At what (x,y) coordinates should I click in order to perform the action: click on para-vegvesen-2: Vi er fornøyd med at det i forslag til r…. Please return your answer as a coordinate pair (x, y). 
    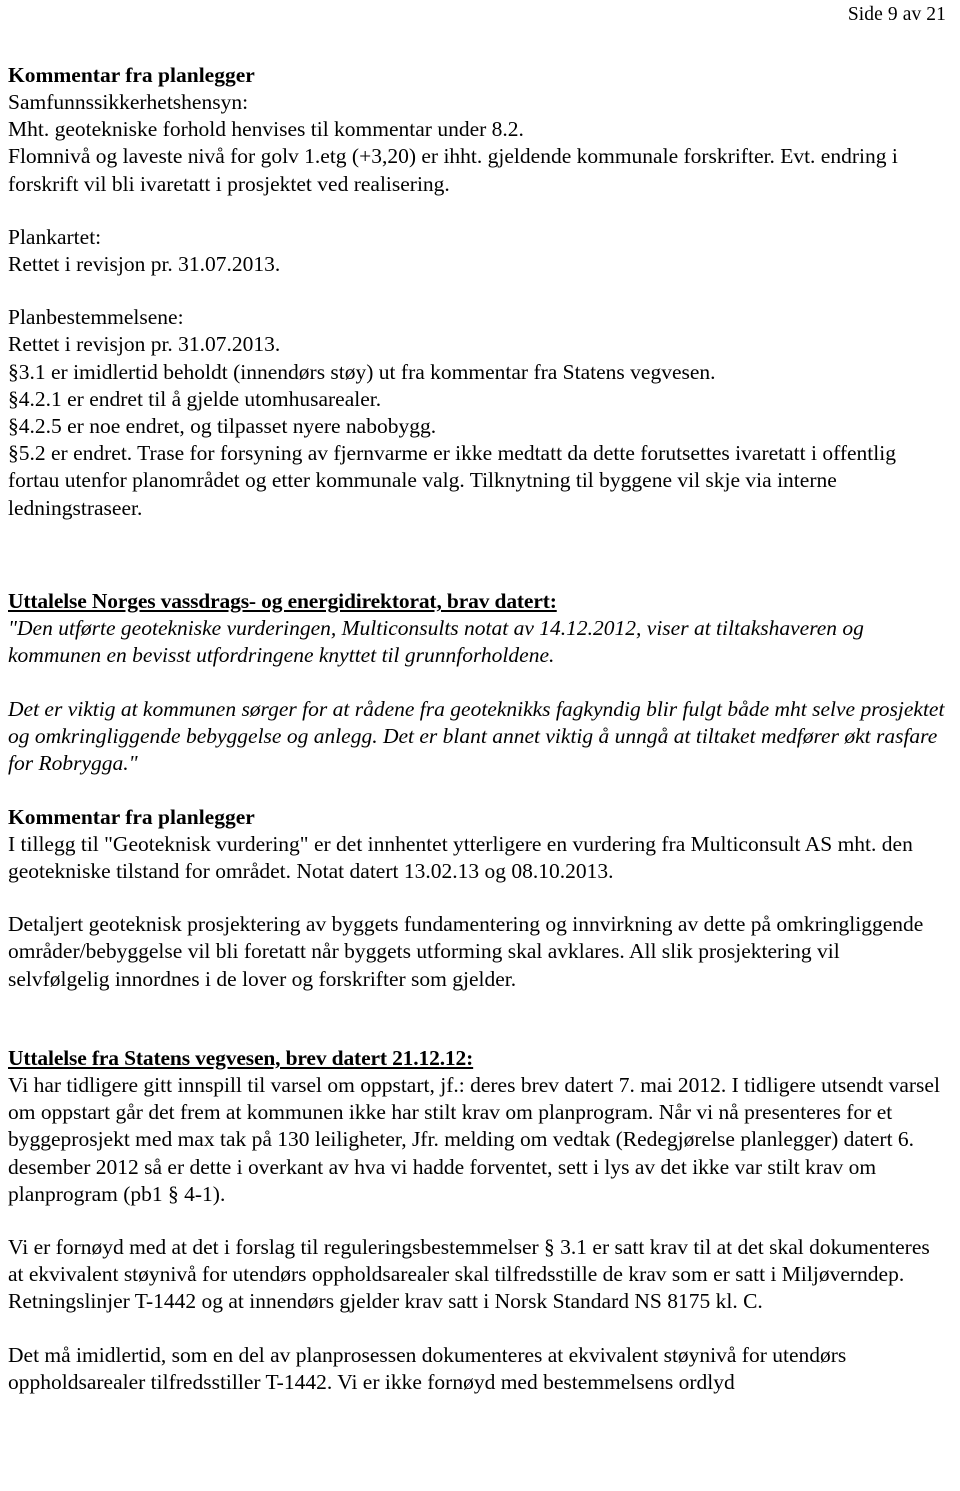
    Looking at the image, I should click on (469, 1274).